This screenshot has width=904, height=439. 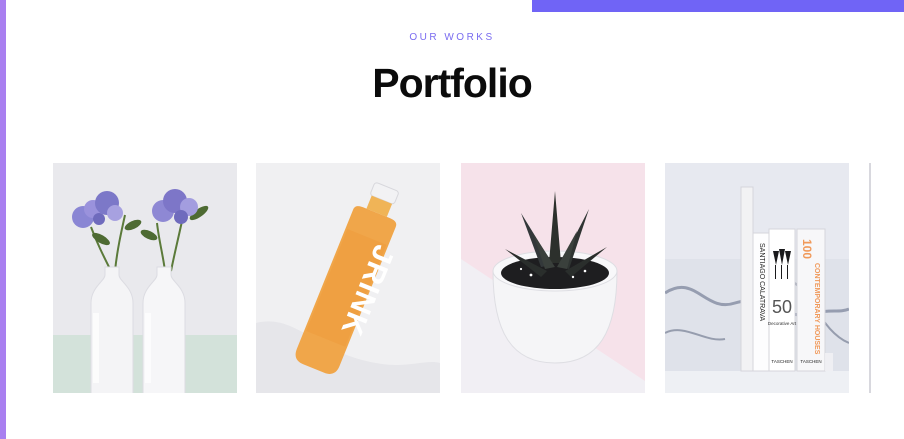 What do you see at coordinates (782, 307) in the screenshot?
I see `book-number-50: 50` at bounding box center [782, 307].